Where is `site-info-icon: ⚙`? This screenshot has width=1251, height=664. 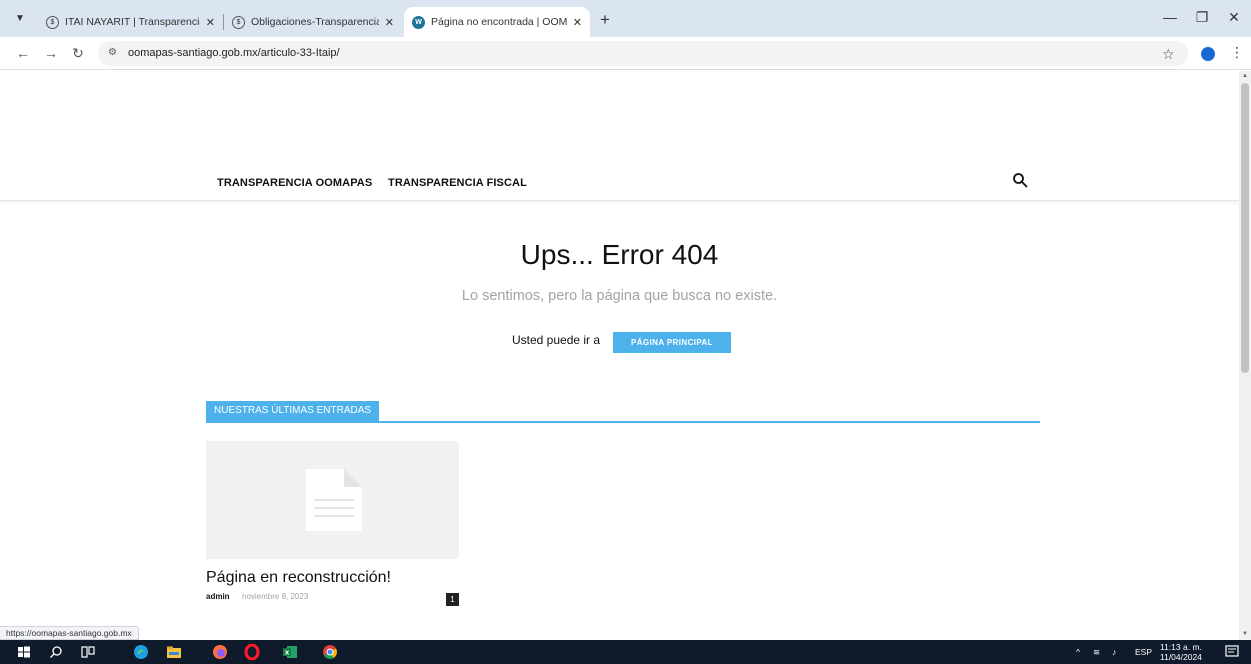 site-info-icon: ⚙ is located at coordinates (112, 52).